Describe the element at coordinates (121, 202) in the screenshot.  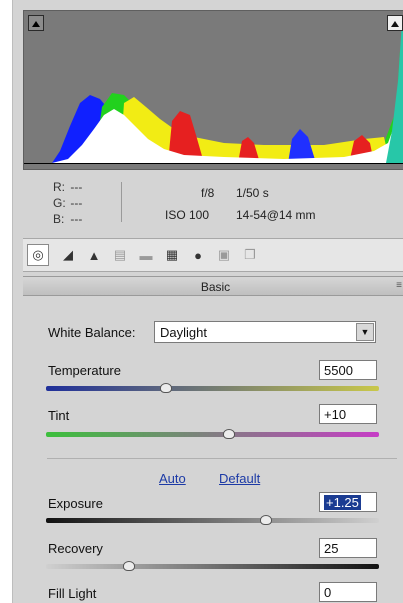
I see `info-divider` at that location.